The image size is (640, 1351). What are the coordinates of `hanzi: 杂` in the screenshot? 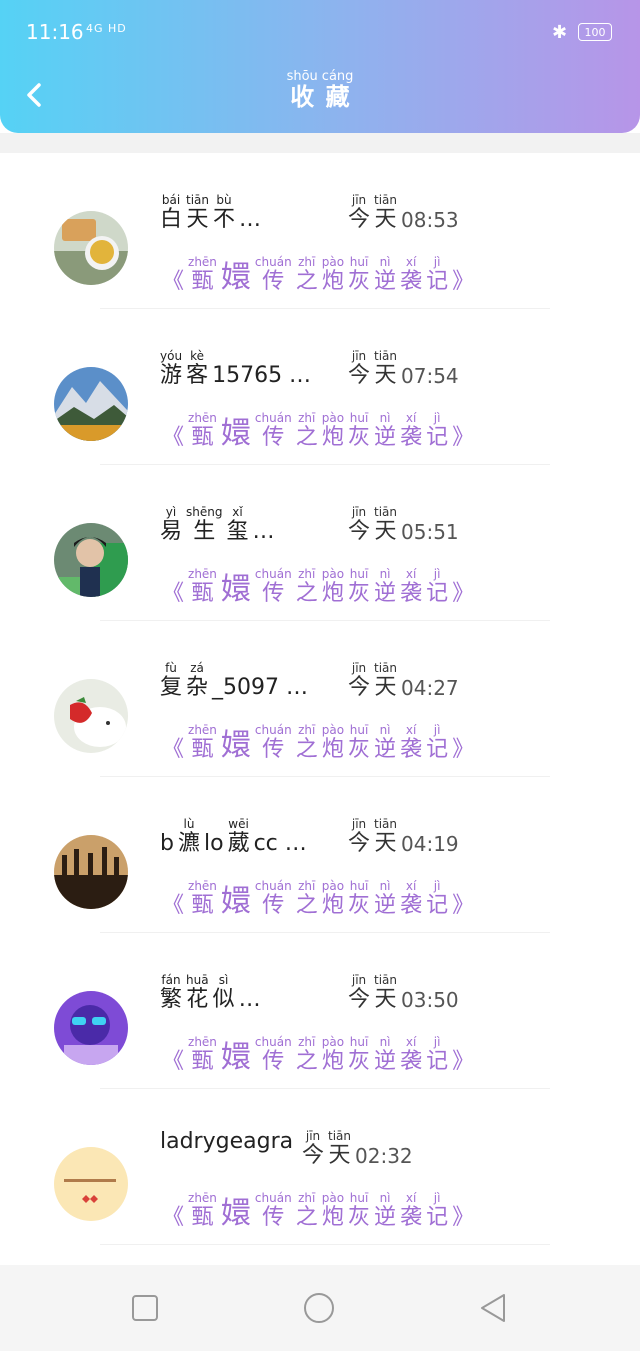 It's located at (197, 687).